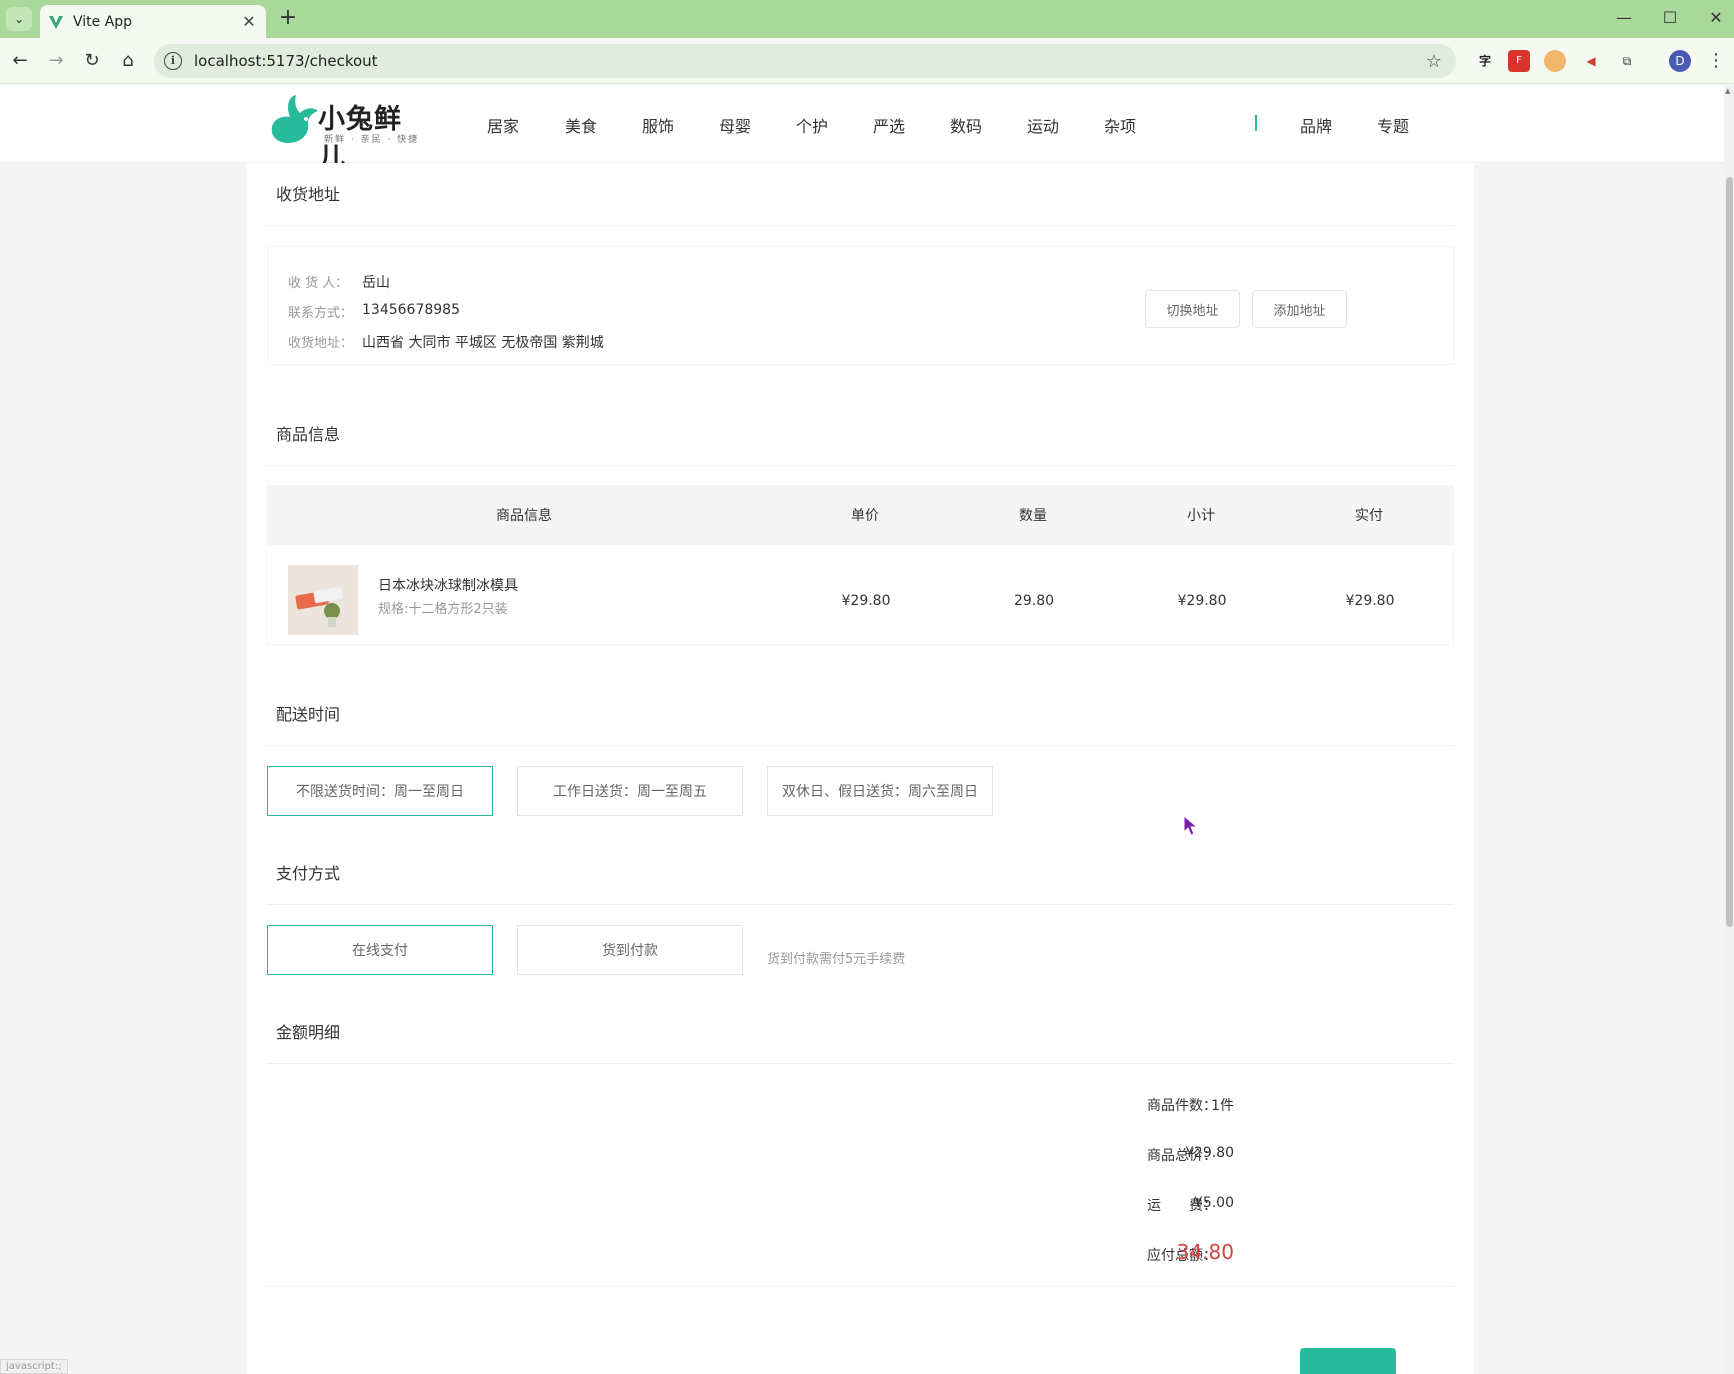 This screenshot has width=1734, height=1374. Describe the element at coordinates (1680, 61) in the screenshot. I see `profile-avatar: D` at that location.